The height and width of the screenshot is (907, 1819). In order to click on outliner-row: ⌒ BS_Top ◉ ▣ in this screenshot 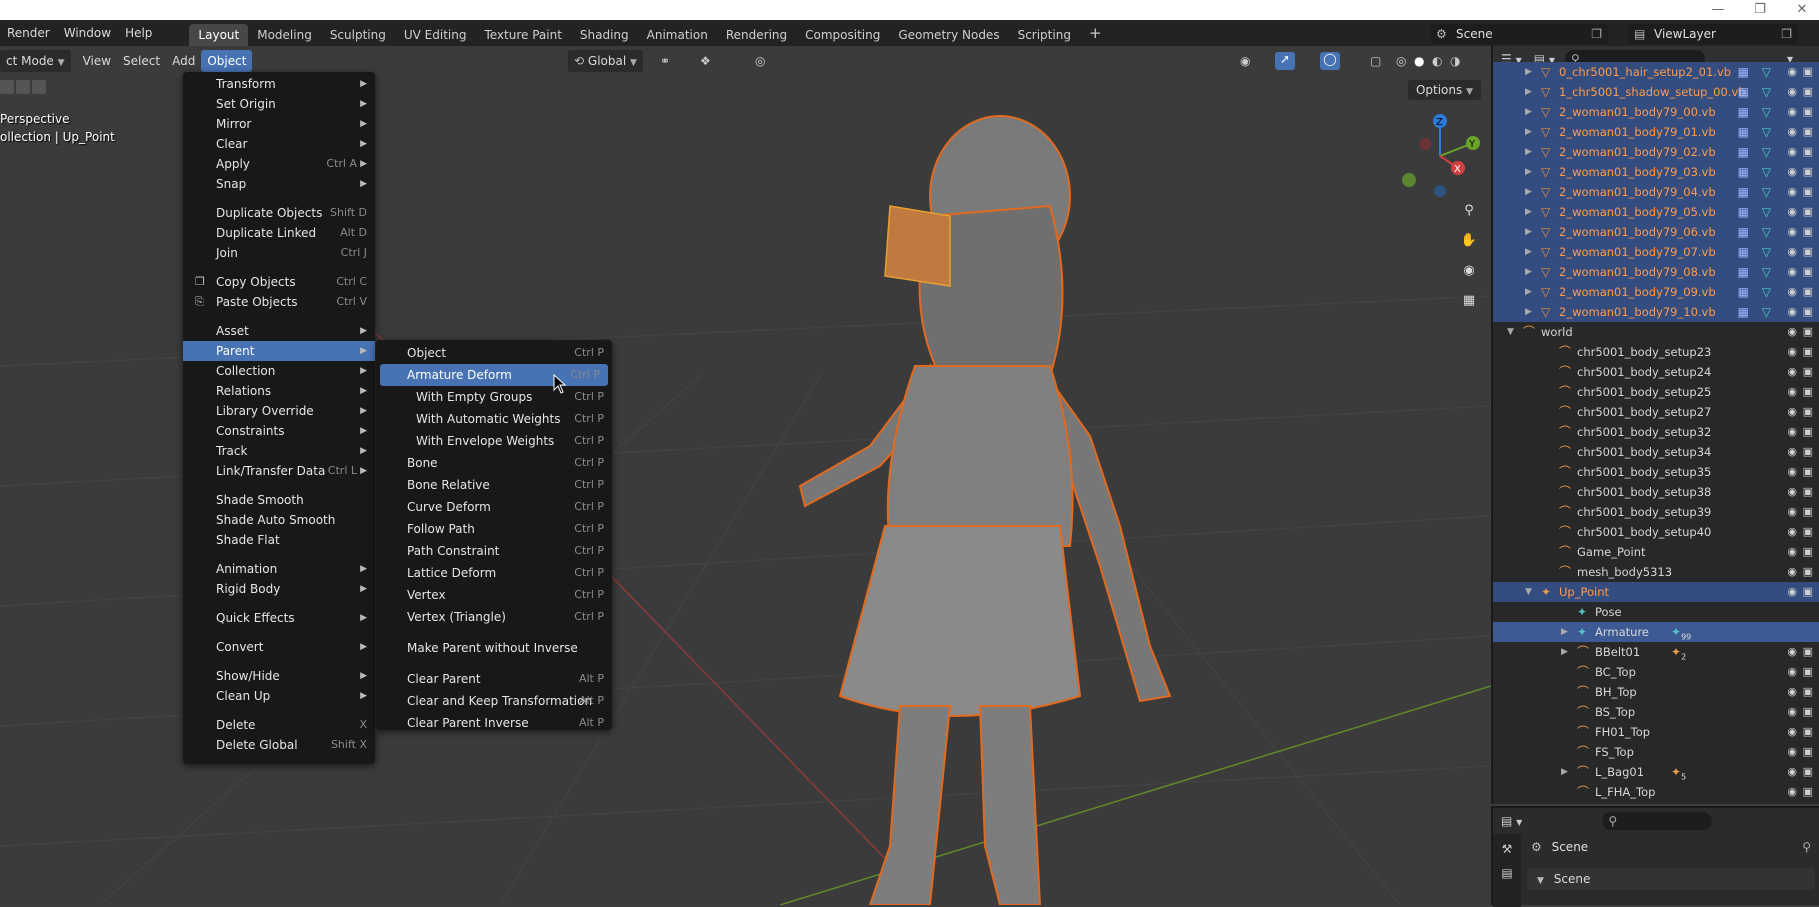, I will do `click(1656, 712)`.